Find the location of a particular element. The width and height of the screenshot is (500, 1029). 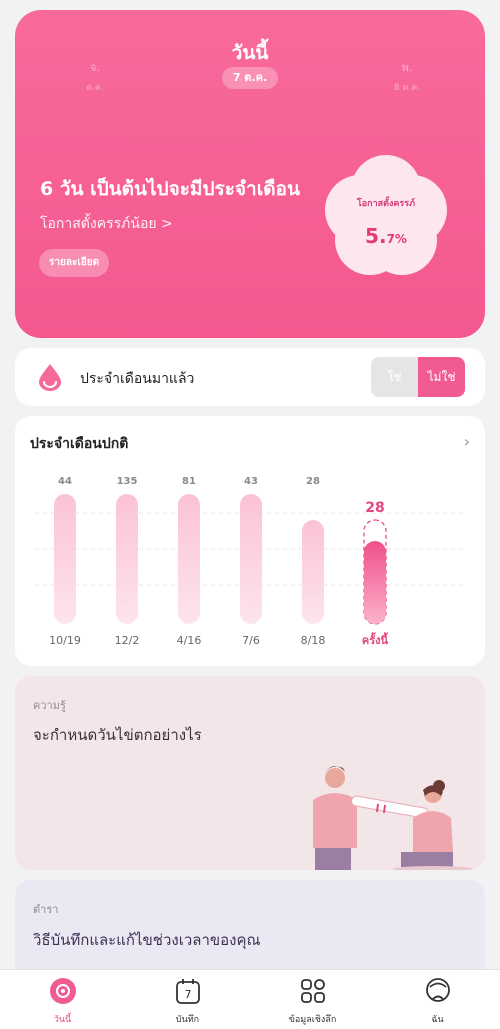

tab-me: ฉัน is located at coordinates (437, 999).